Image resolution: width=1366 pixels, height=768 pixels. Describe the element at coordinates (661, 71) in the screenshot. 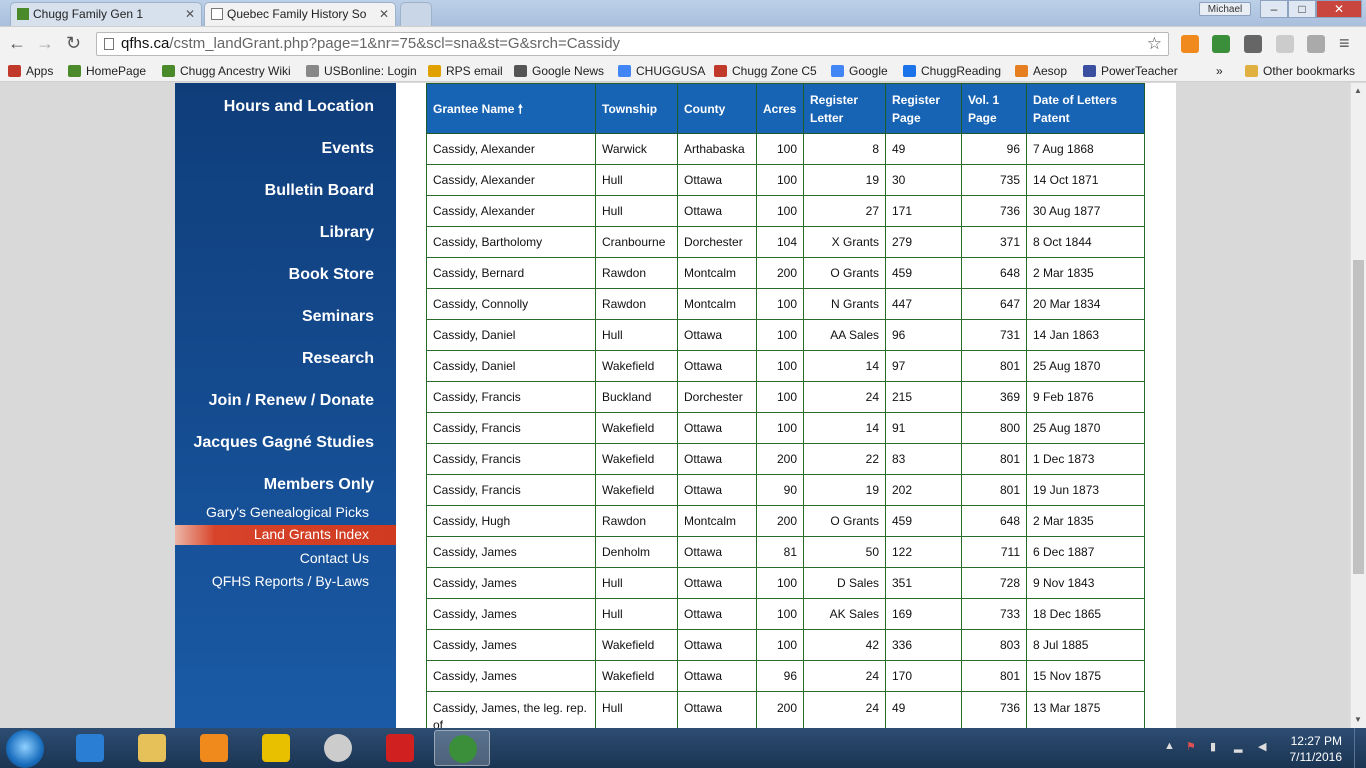

I see `bookmark-chuggusa: CHUGGUSA` at that location.